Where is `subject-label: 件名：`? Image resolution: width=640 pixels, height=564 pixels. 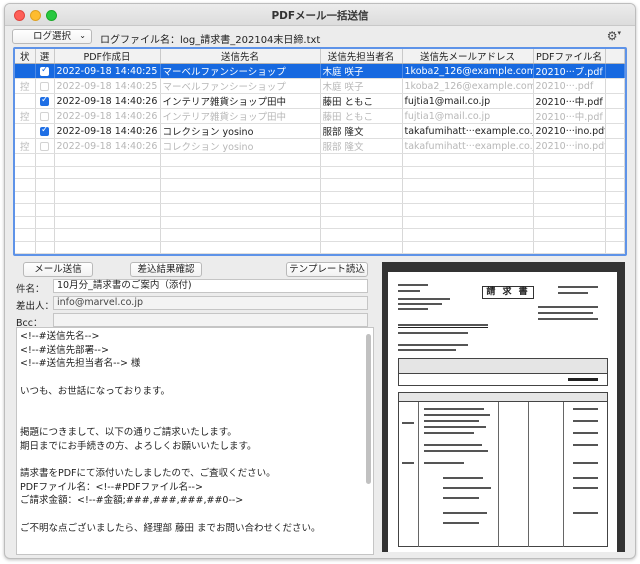 subject-label: 件名： is located at coordinates (30, 289).